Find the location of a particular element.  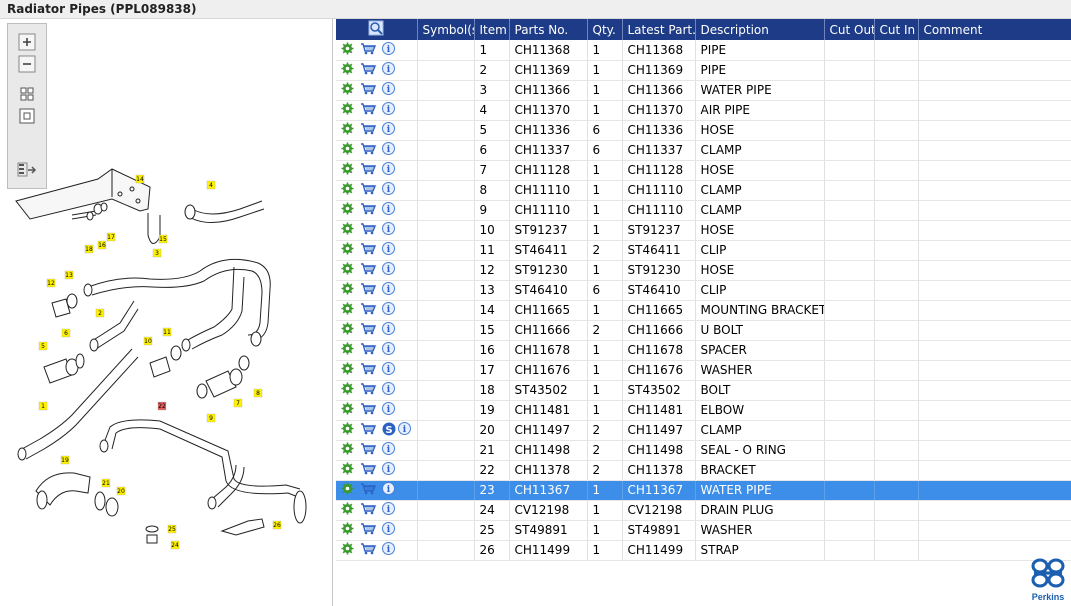

callout-label: 14 is located at coordinates (140, 179).